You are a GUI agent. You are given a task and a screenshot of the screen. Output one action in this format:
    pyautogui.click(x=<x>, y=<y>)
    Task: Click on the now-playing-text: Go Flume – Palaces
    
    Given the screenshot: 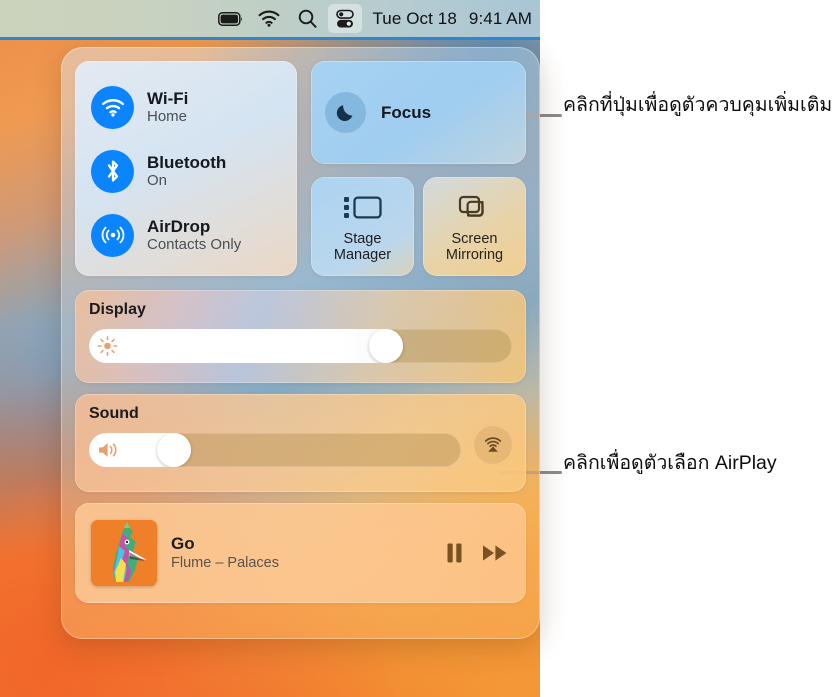 What is the action you would take?
    pyautogui.click(x=308, y=553)
    